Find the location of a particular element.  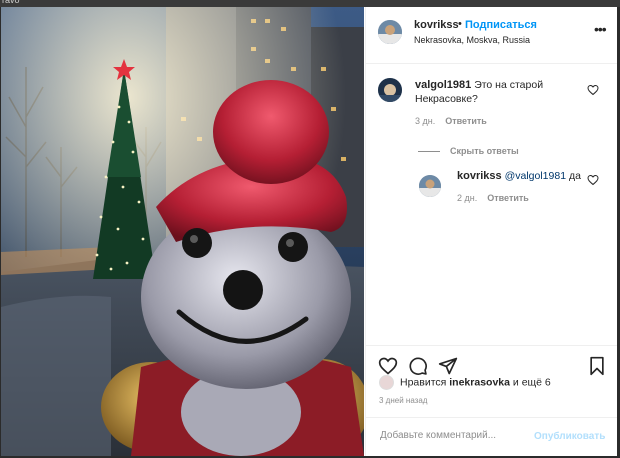

comment-like-heart-icon is located at coordinates (593, 90).